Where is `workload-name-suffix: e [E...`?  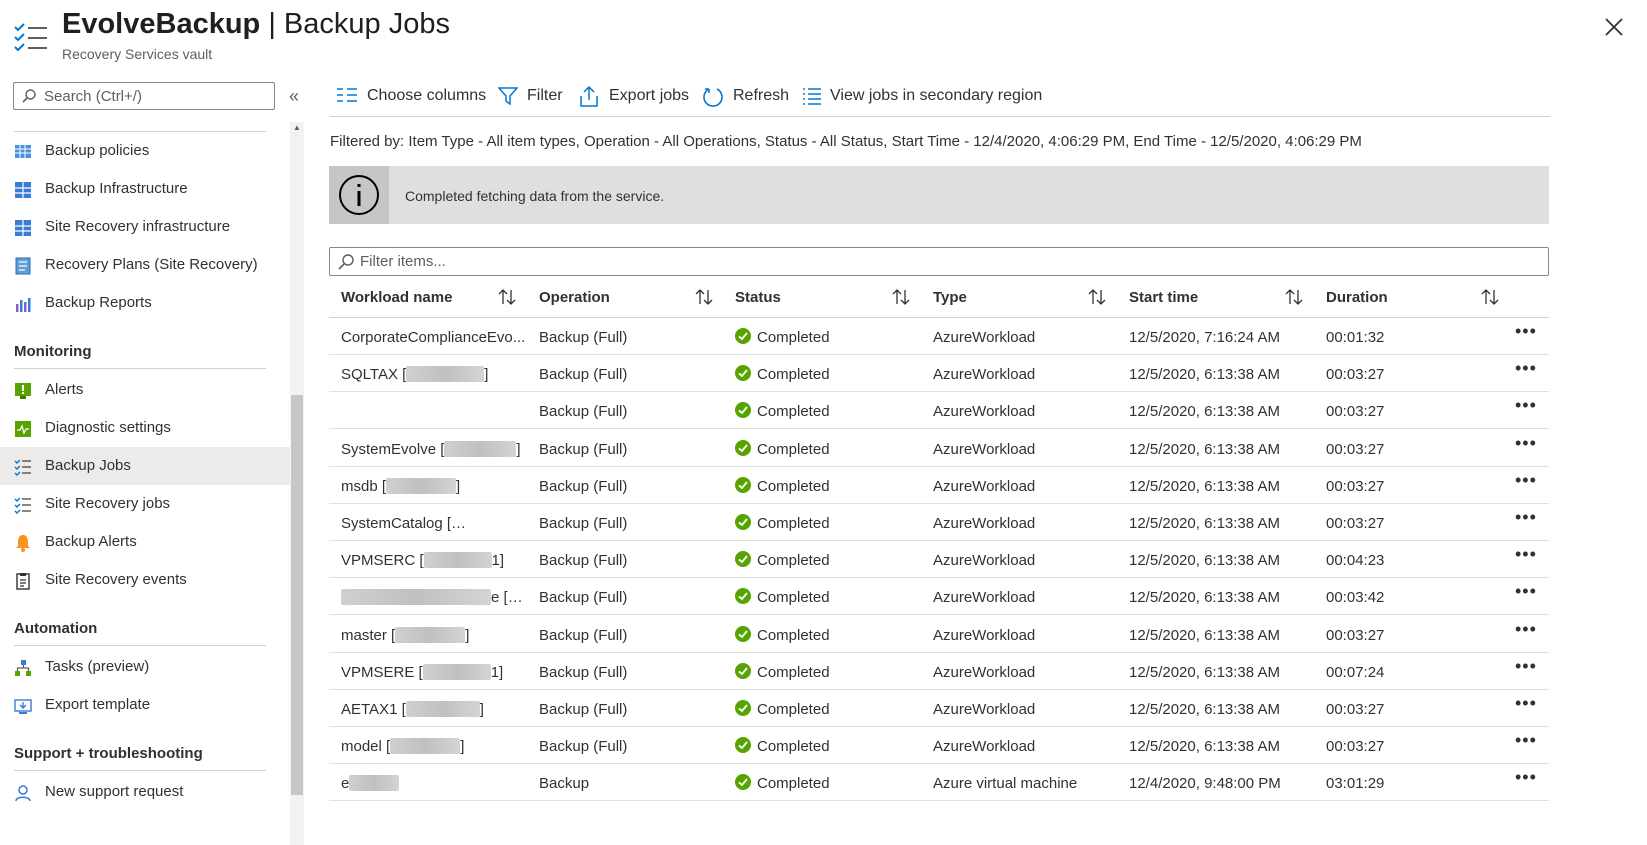 workload-name-suffix: e [E... is located at coordinates (510, 598).